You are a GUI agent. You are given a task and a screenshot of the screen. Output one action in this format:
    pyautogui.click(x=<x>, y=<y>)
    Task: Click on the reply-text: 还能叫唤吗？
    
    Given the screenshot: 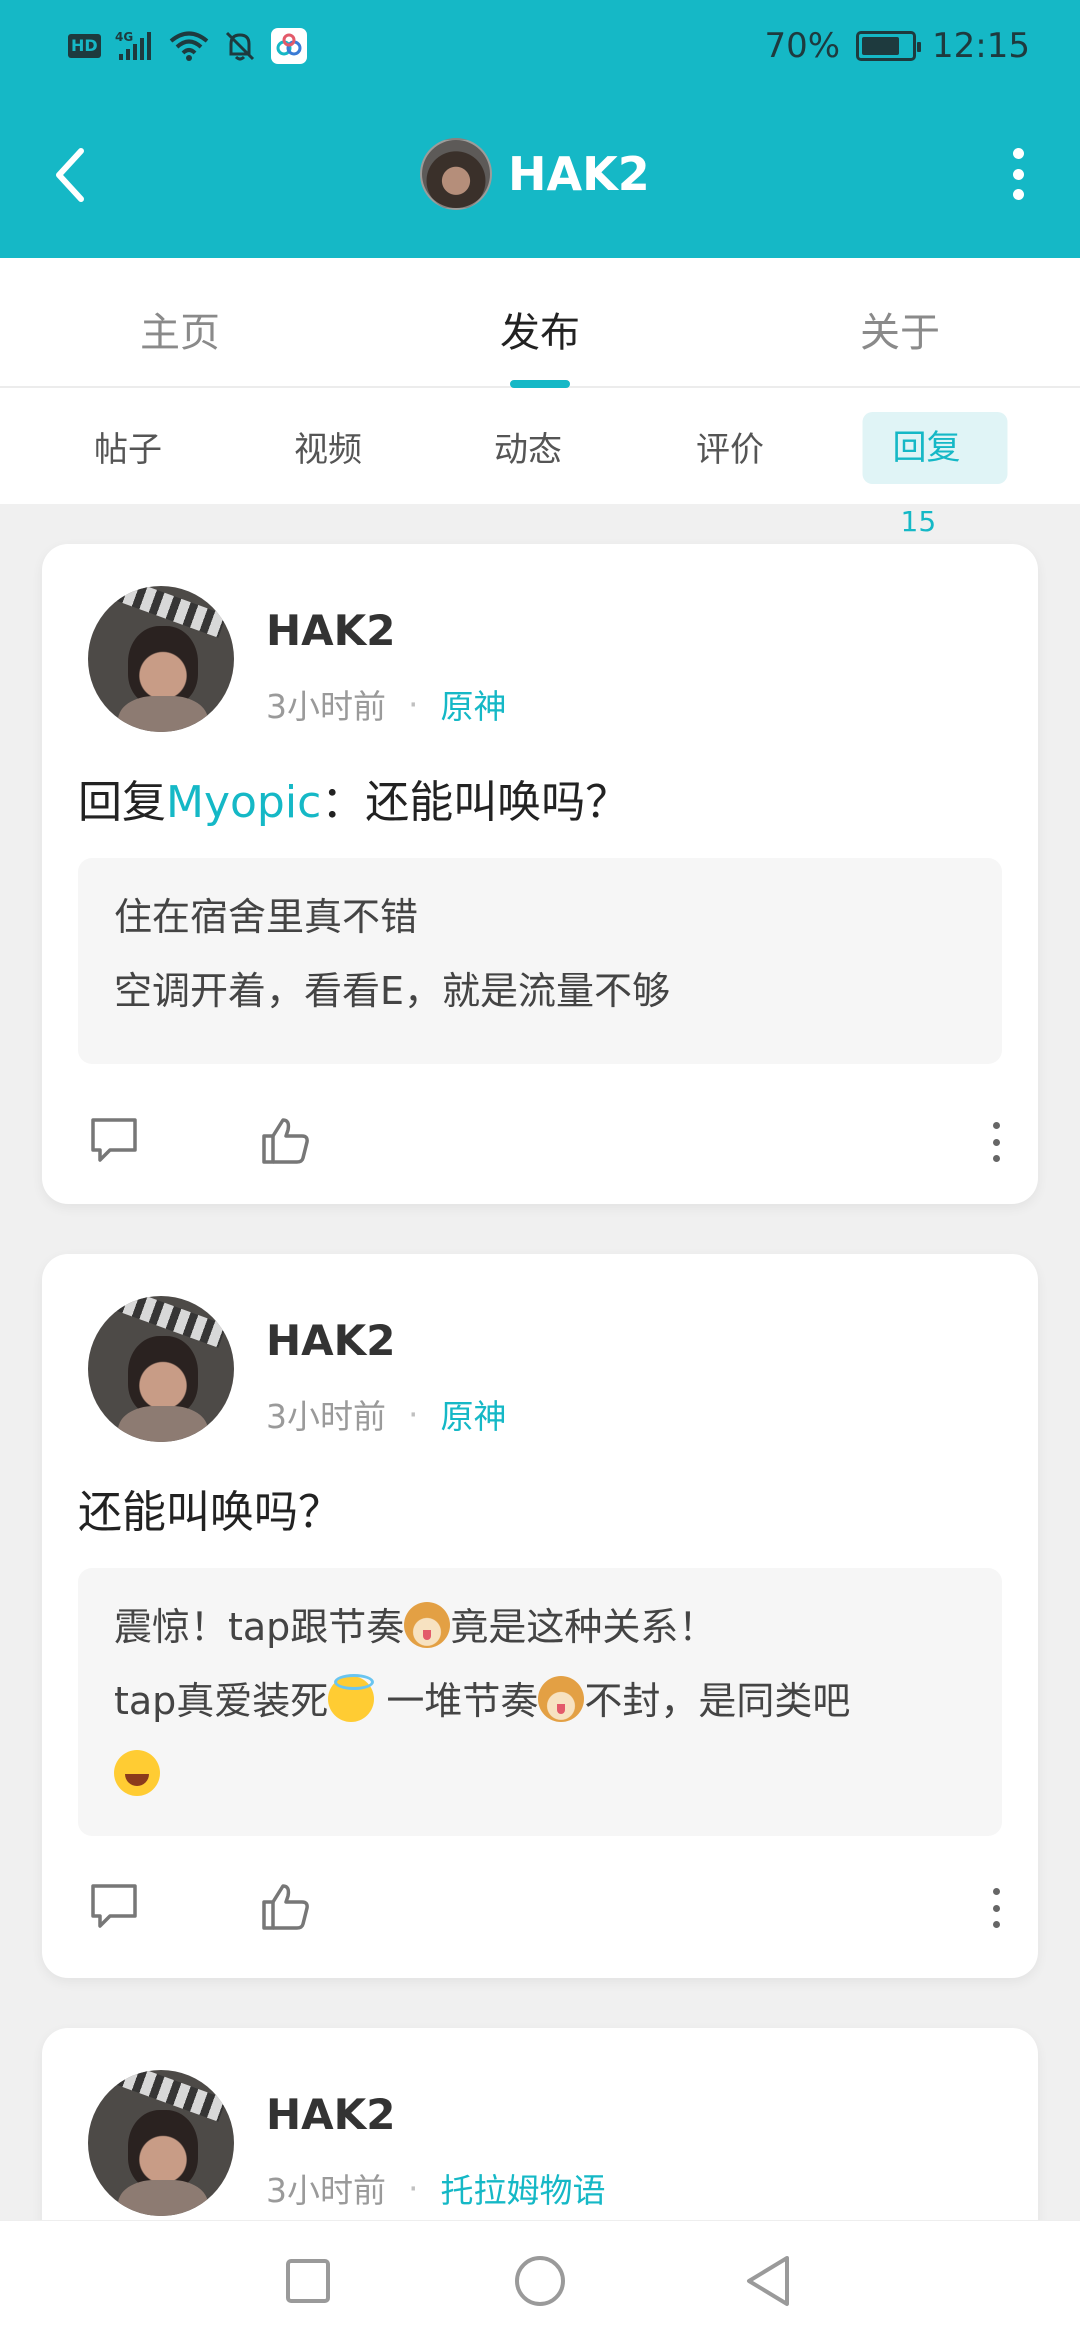 What is the action you would take?
    pyautogui.click(x=210, y=1508)
    